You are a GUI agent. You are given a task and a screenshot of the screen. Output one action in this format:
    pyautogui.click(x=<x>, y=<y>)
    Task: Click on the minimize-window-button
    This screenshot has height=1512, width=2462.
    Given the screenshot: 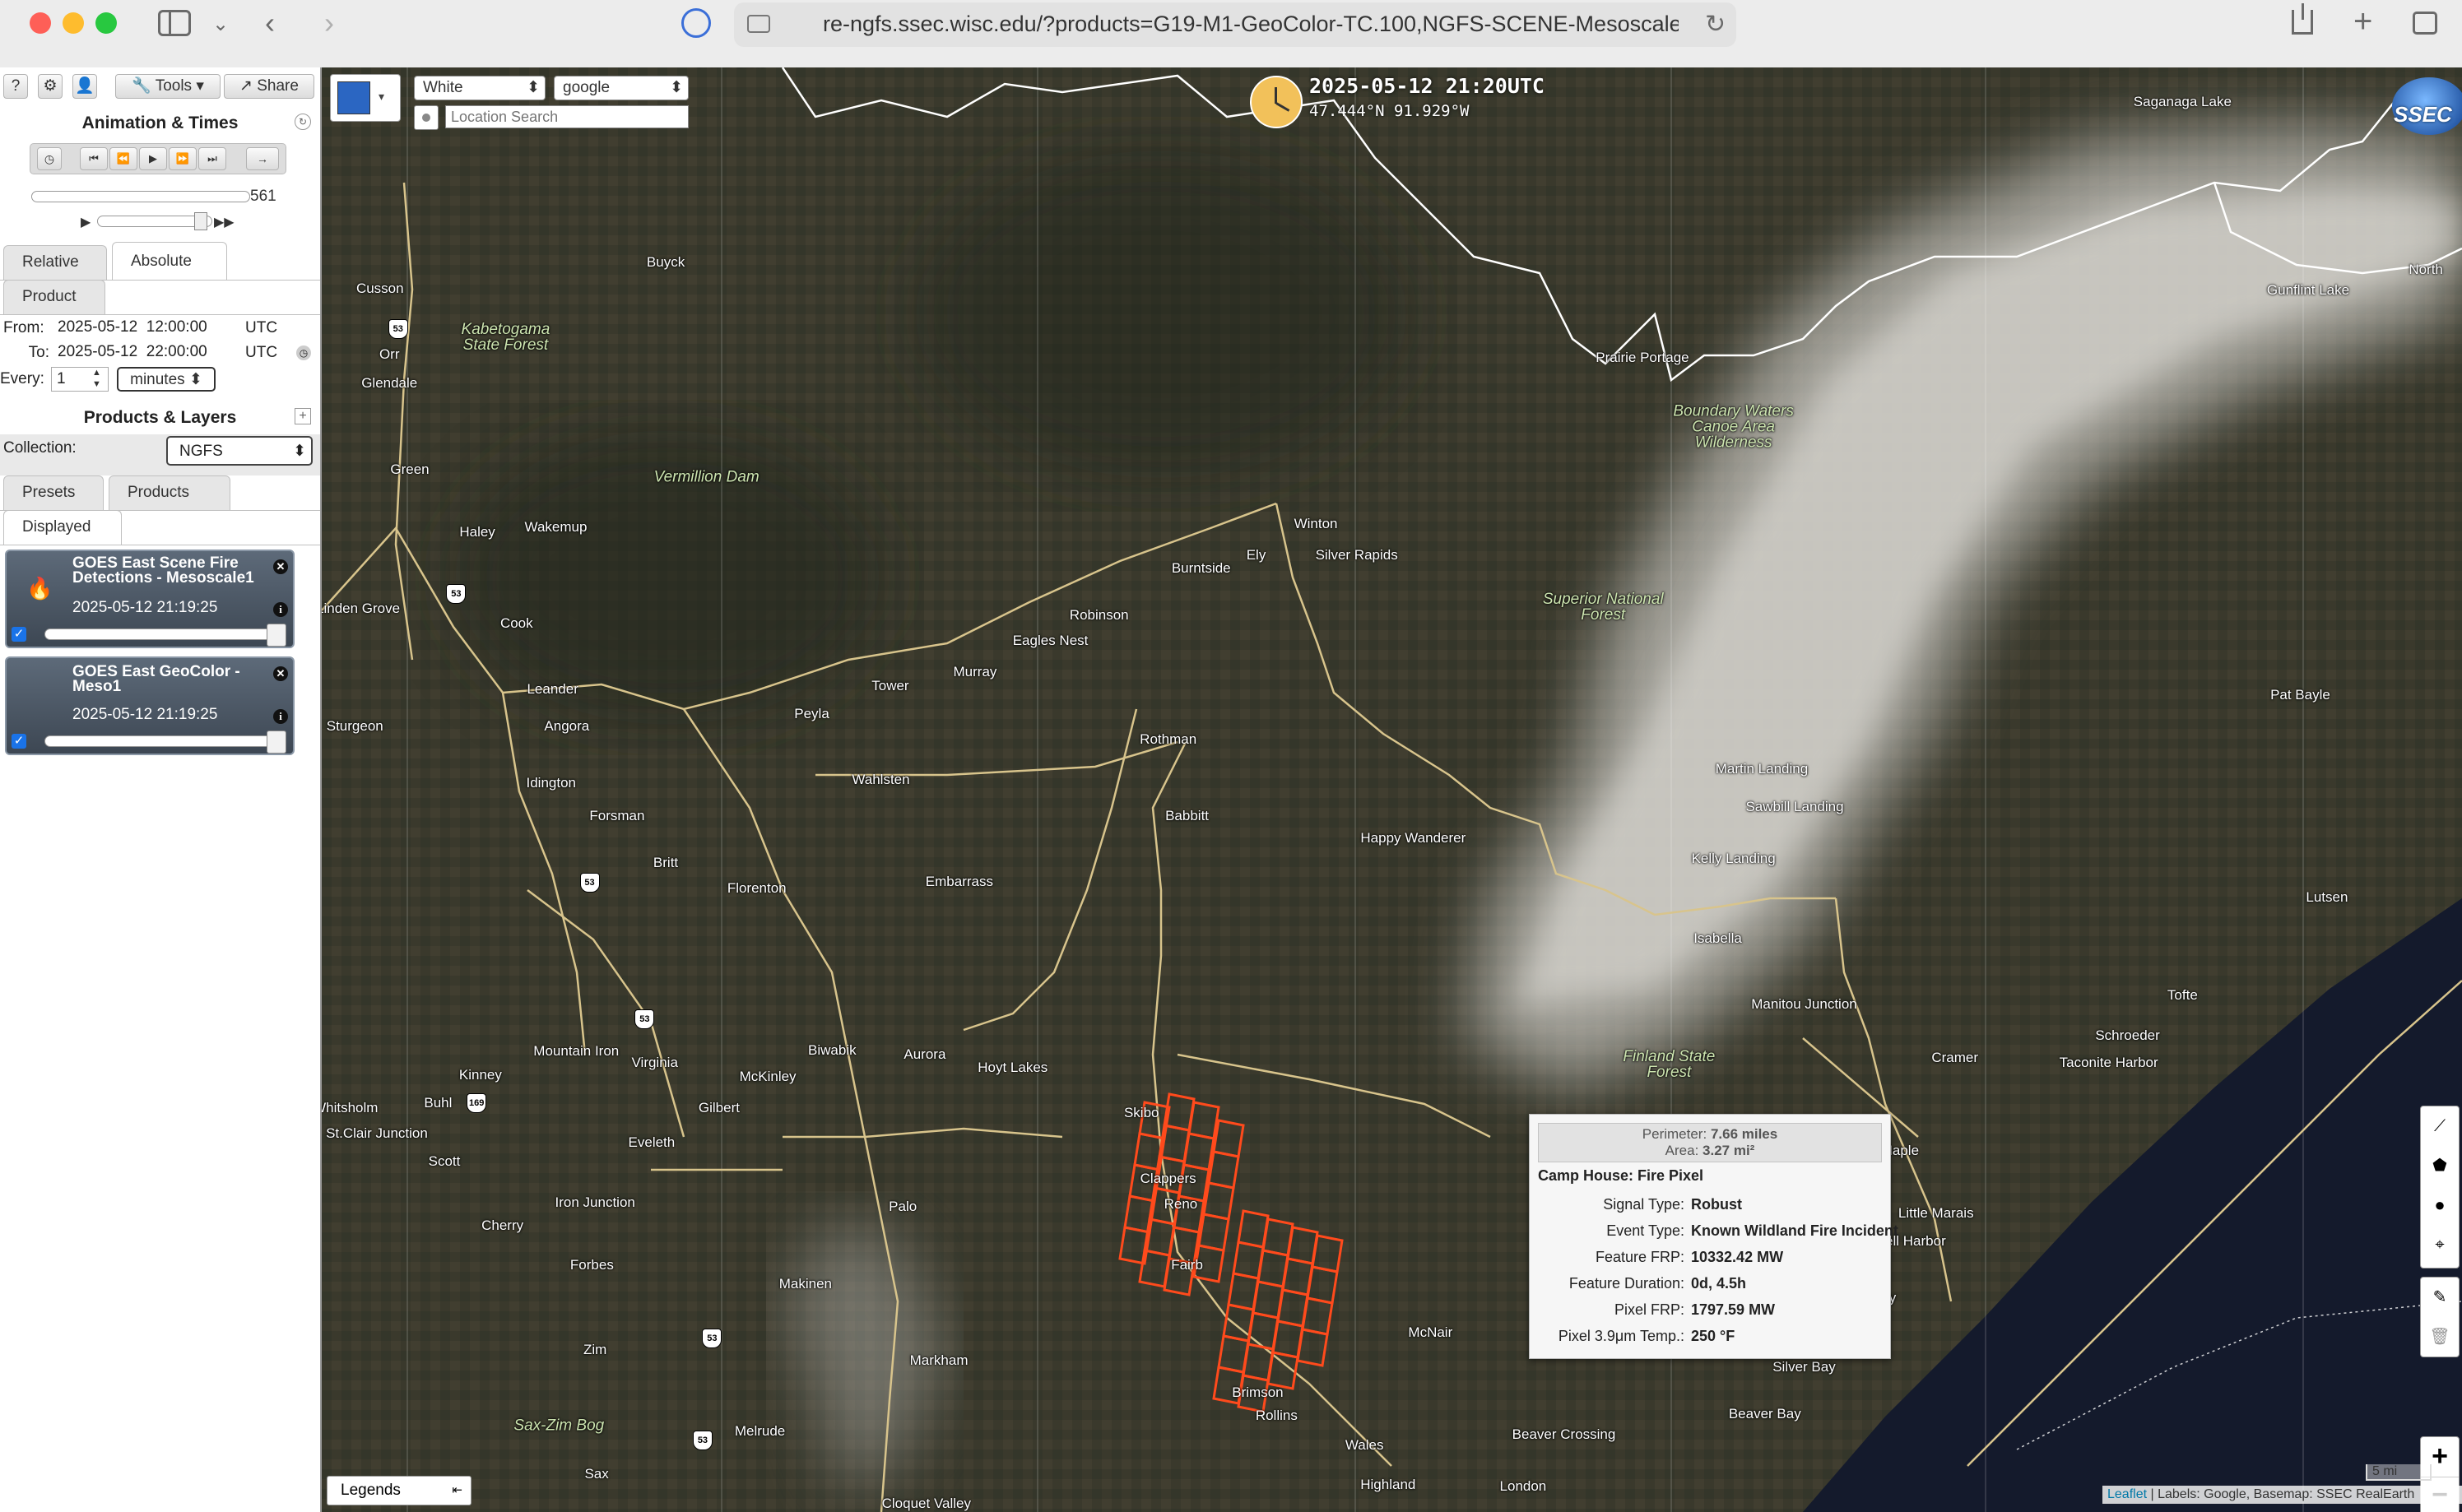 What is the action you would take?
    pyautogui.click(x=73, y=23)
    